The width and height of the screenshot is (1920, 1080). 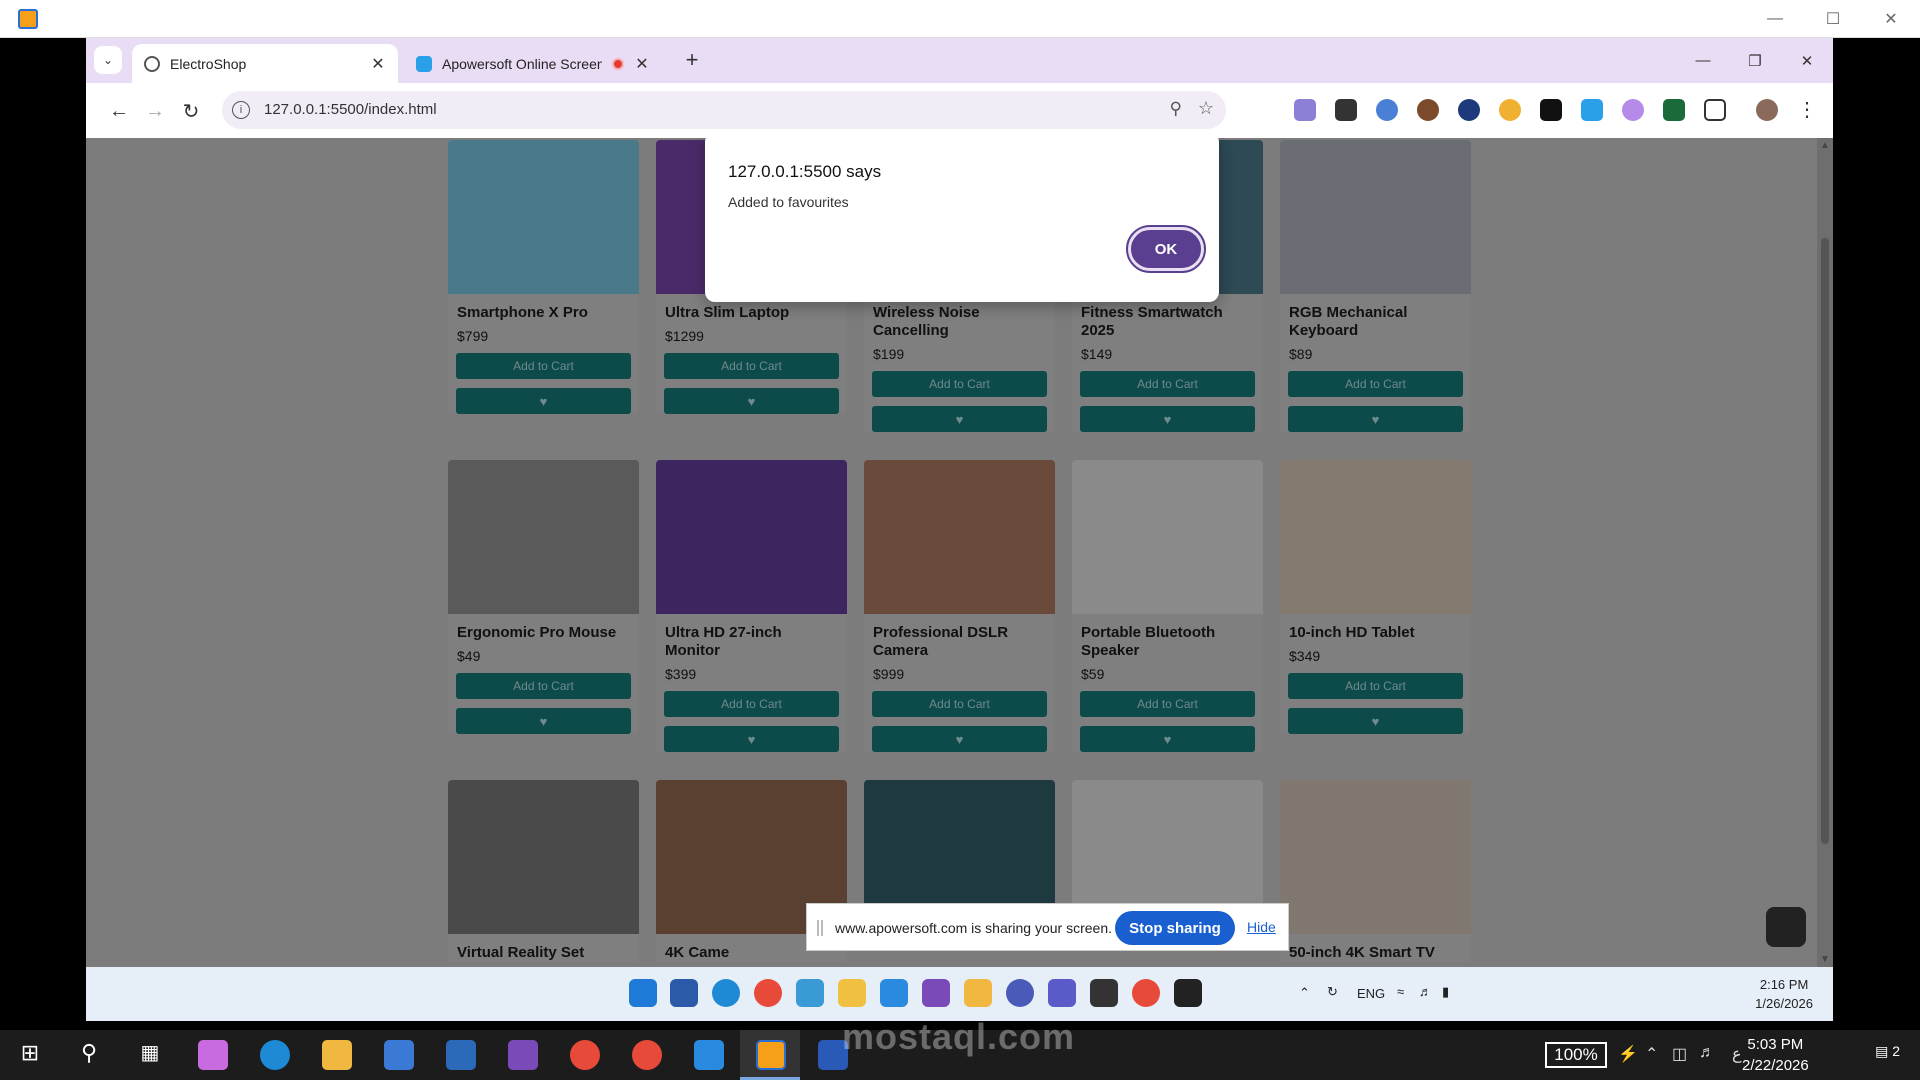 What do you see at coordinates (1400, 991) in the screenshot?
I see `wifi-icon: ≈` at bounding box center [1400, 991].